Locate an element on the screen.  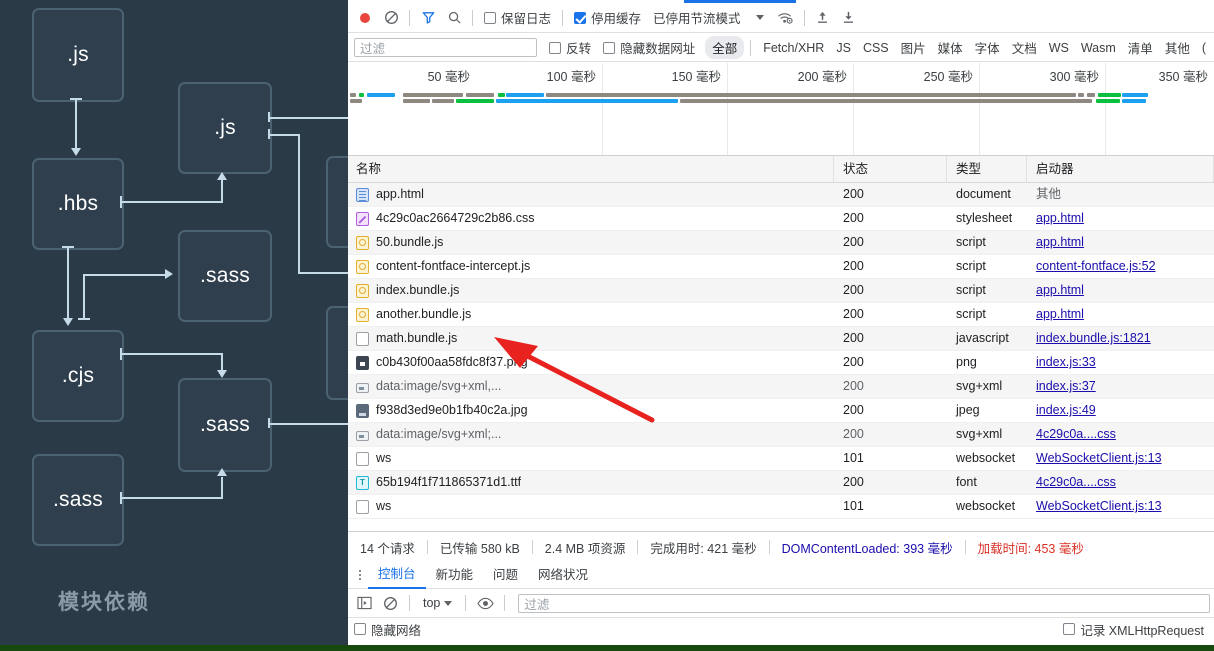
type-filter-fetch-xhr: Fetch/XHR is located at coordinates (793, 48).